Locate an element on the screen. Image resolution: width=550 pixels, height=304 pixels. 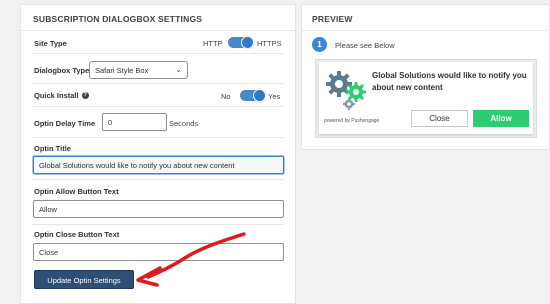
dialog-allow-button: Allow is located at coordinates (501, 118).